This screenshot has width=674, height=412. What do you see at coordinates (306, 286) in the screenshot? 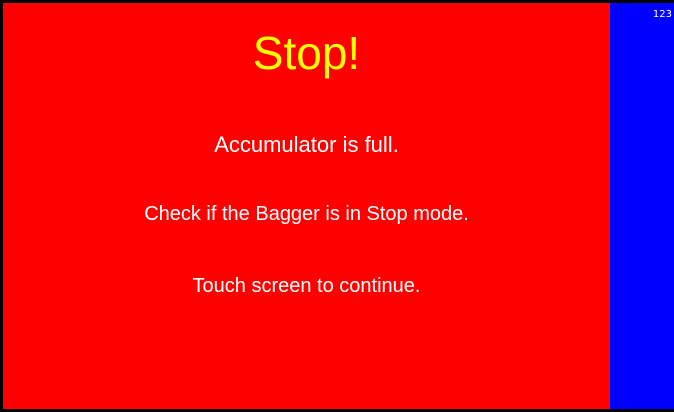
I see `alert-continue-prompt: Touch screen to continue.` at bounding box center [306, 286].